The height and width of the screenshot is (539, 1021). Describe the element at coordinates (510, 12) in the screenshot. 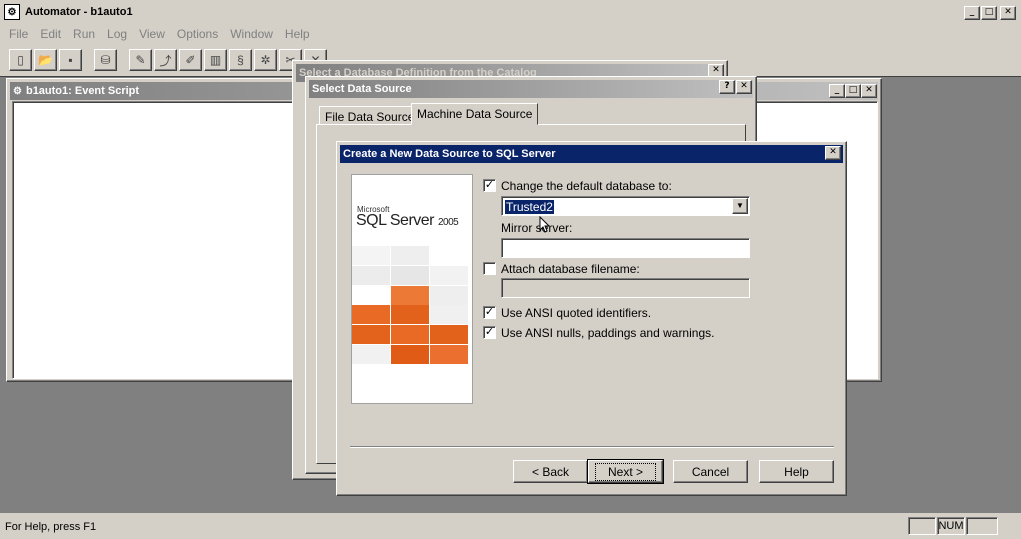

I see `app-title-bar: ⚙ Automator - b1auto1` at that location.